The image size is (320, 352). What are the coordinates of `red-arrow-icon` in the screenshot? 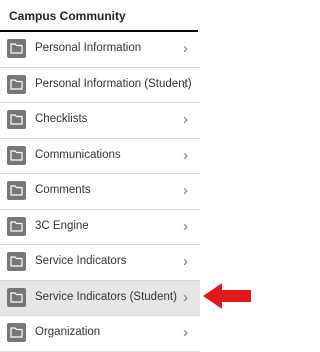 It's located at (227, 296).